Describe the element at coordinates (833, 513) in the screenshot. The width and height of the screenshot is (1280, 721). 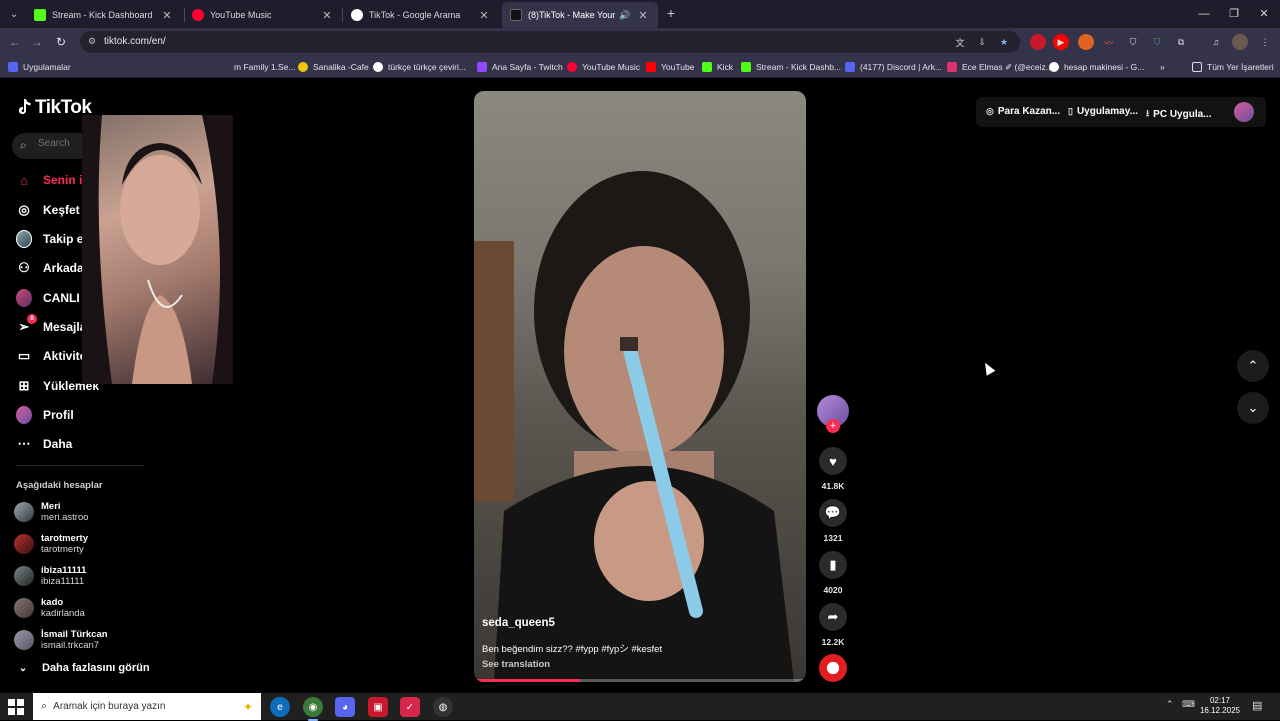
I see `comment-button: 💬` at that location.